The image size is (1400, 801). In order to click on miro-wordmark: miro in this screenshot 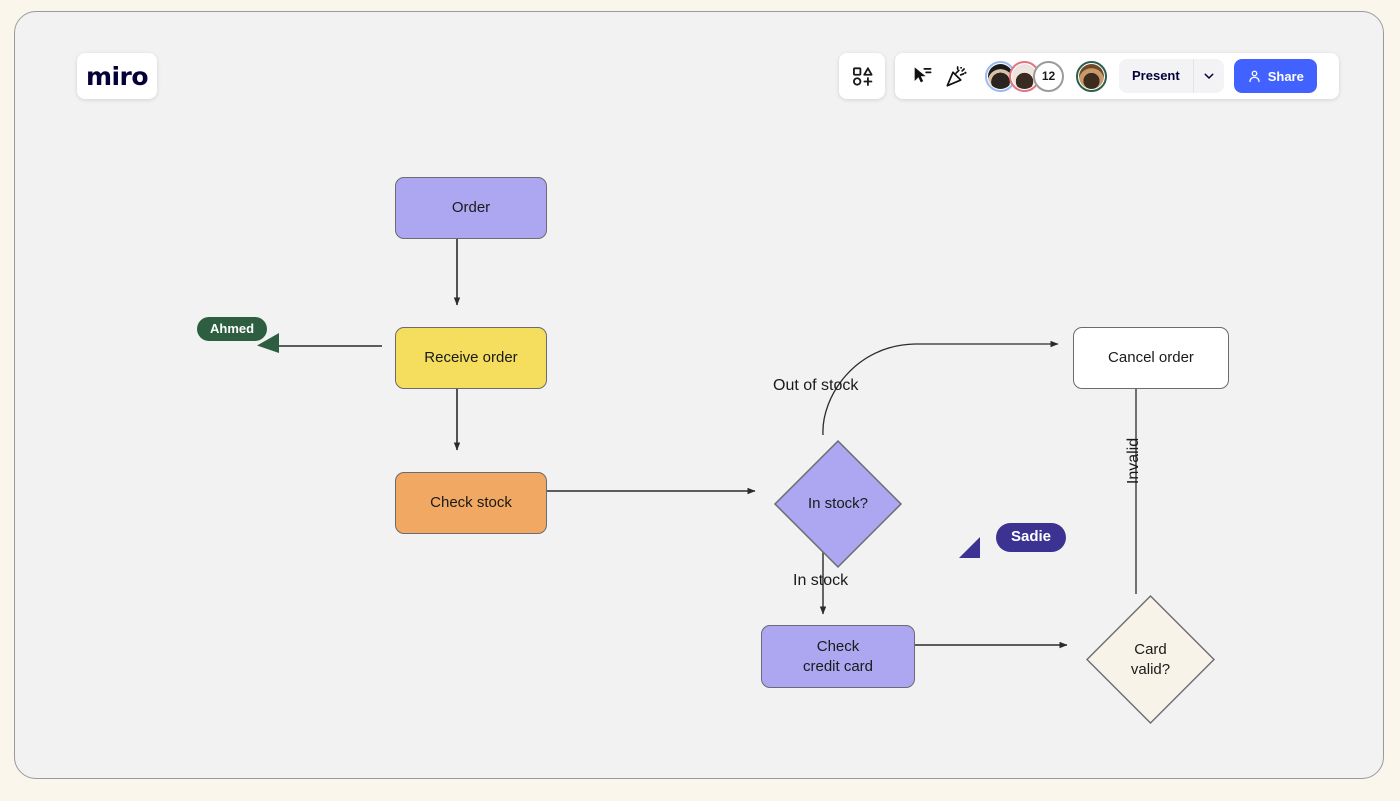, I will do `click(117, 76)`.